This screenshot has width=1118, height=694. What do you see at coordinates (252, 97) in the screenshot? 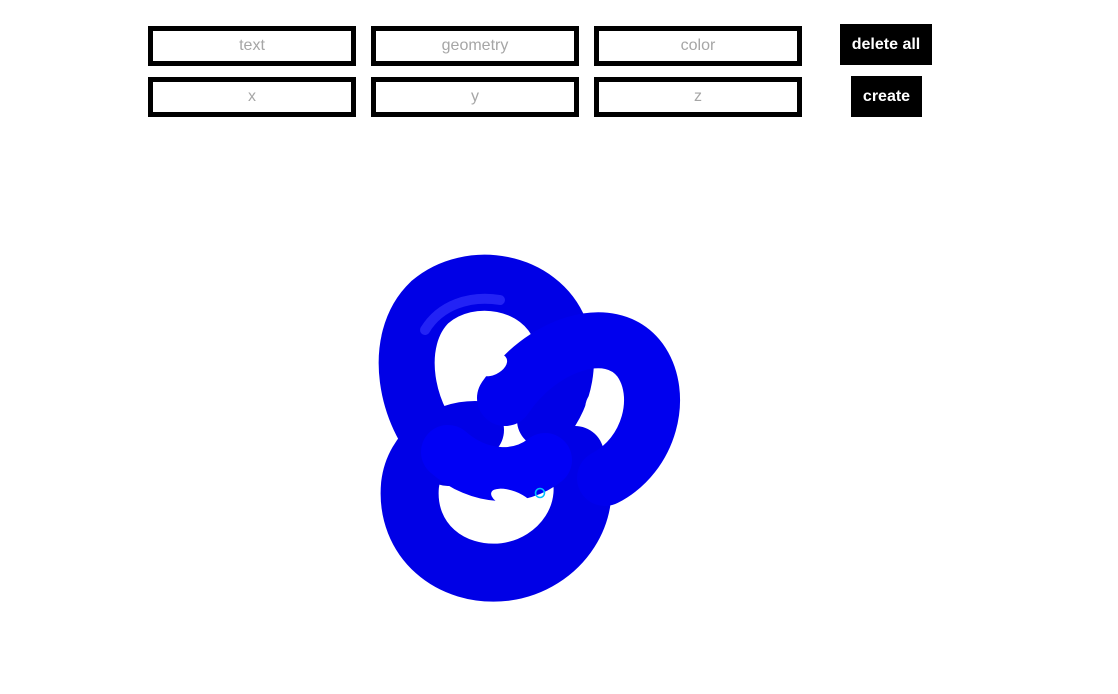
I see `x-input` at bounding box center [252, 97].